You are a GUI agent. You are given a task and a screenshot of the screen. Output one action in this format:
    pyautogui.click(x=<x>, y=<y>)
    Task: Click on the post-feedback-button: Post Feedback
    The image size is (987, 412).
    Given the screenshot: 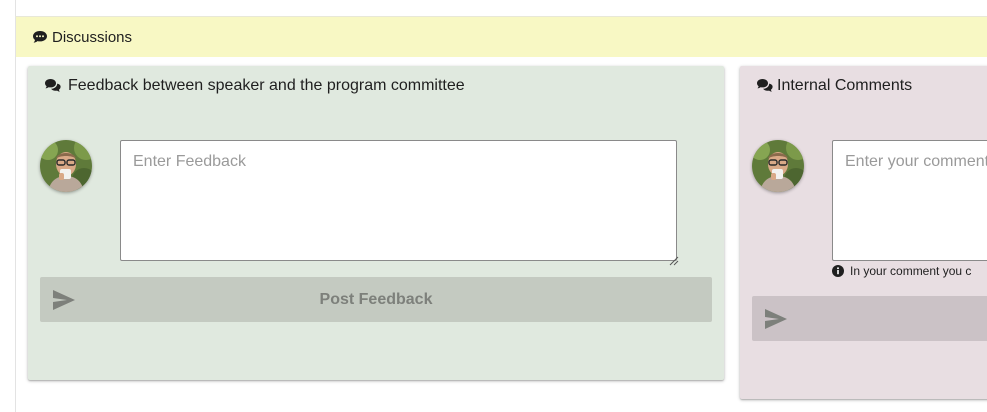 What is the action you would take?
    pyautogui.click(x=376, y=299)
    